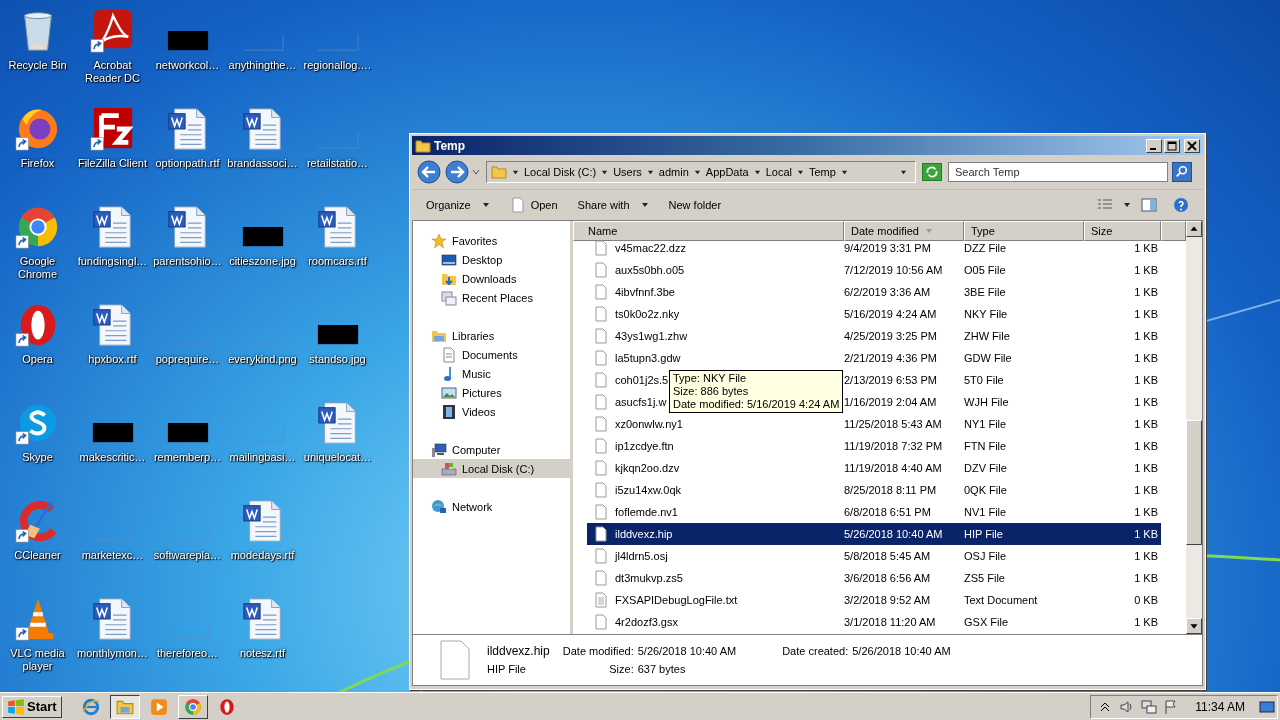  Describe the element at coordinates (37, 457) in the screenshot. I see `icon-label: Skype` at that location.